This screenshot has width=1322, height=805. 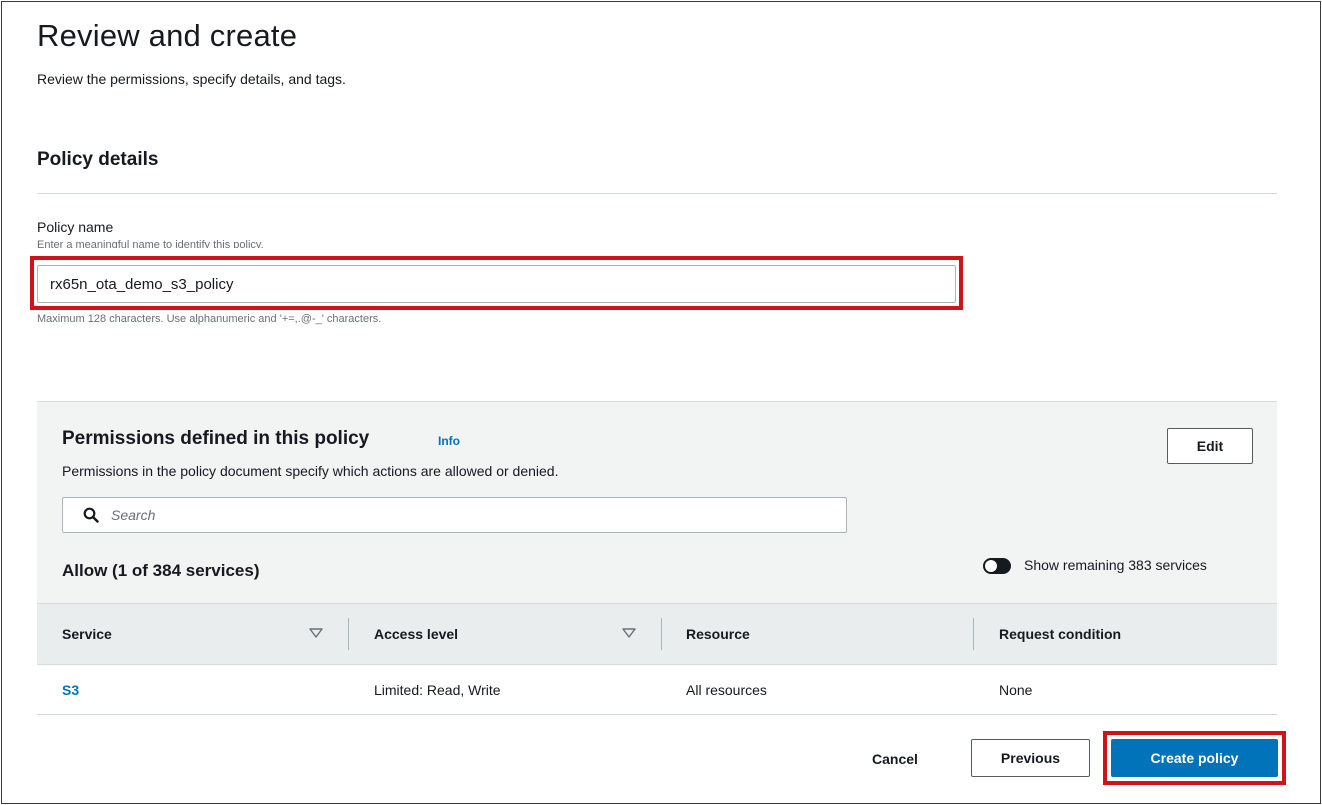 What do you see at coordinates (496, 284) in the screenshot?
I see `policy-name-input` at bounding box center [496, 284].